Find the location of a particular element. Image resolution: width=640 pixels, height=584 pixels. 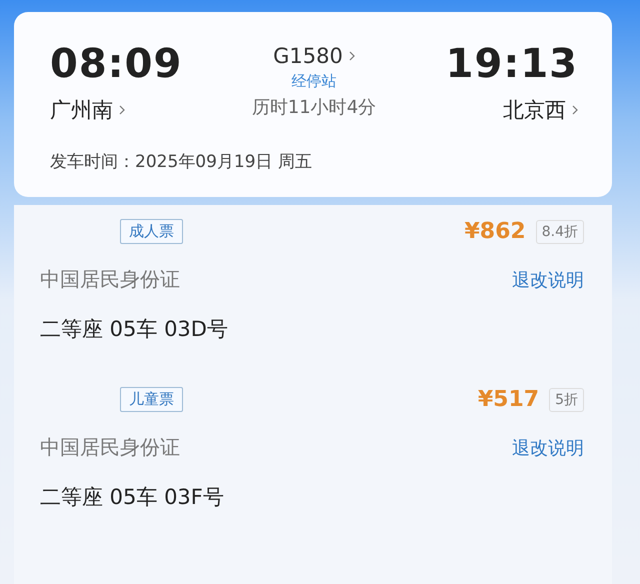

trip-duration: 历时11小时4分 is located at coordinates (314, 107).